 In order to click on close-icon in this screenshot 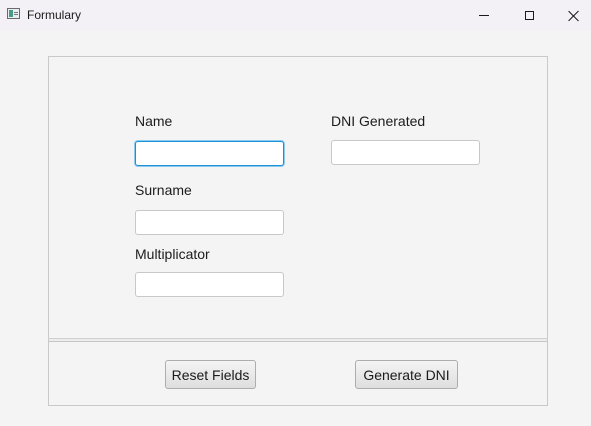, I will do `click(574, 16)`.